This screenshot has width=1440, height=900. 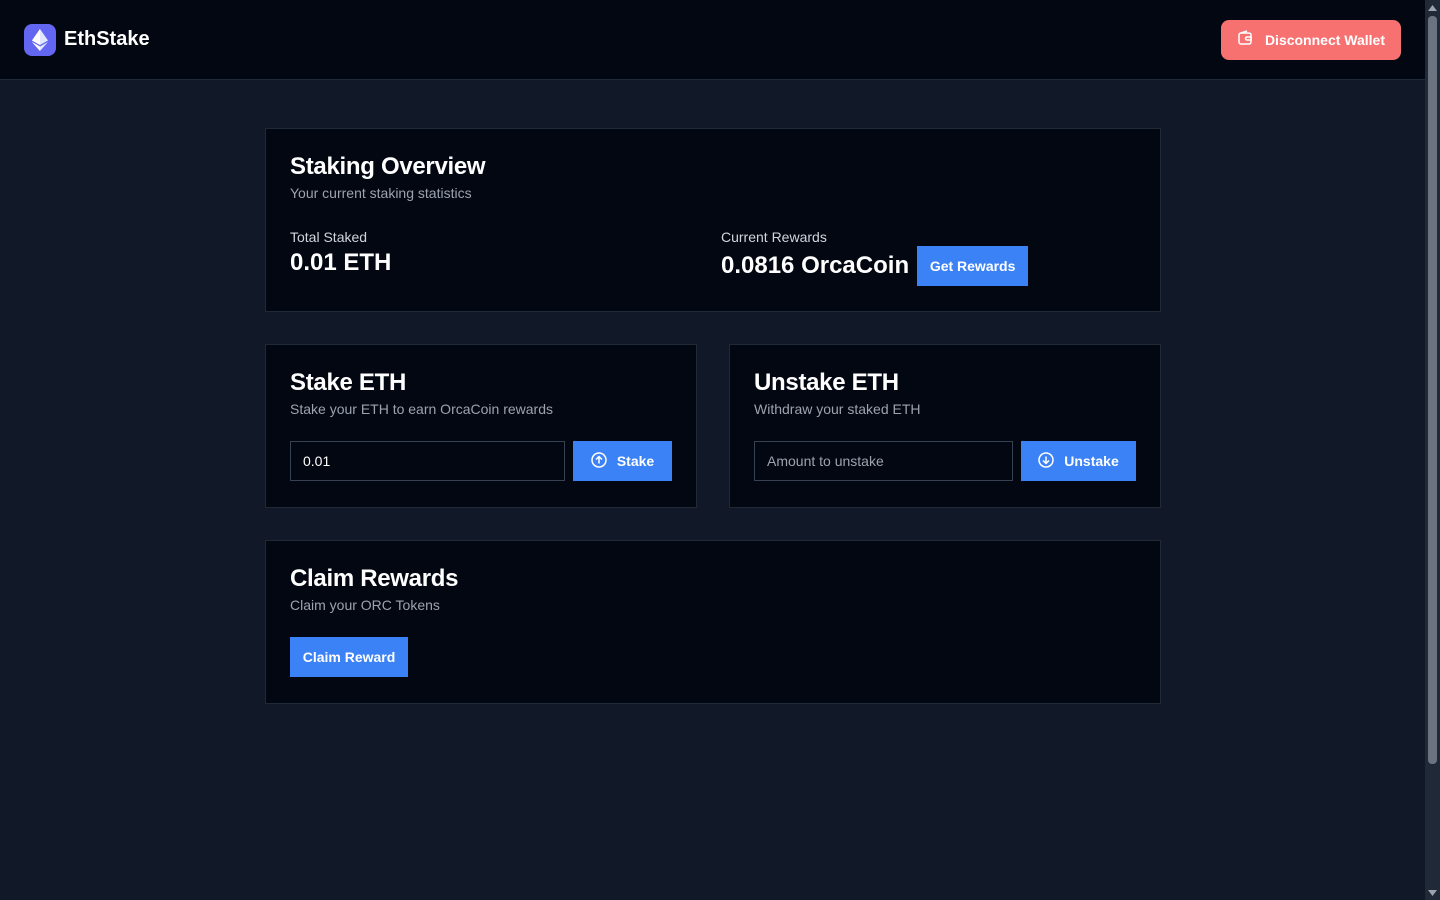 I want to click on unstake-button-label: Unstake, so click(x=1091, y=461).